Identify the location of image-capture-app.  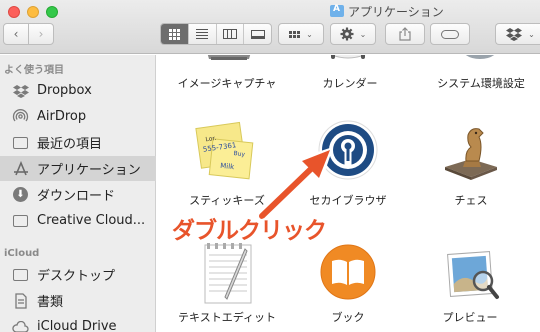
(229, 63).